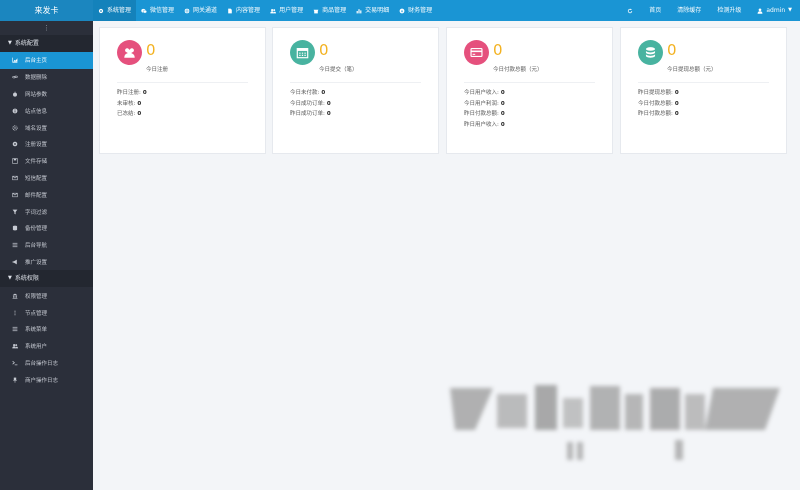  Describe the element at coordinates (46, 194) in the screenshot. I see `sidebar-item-email: 邮件配置` at that location.